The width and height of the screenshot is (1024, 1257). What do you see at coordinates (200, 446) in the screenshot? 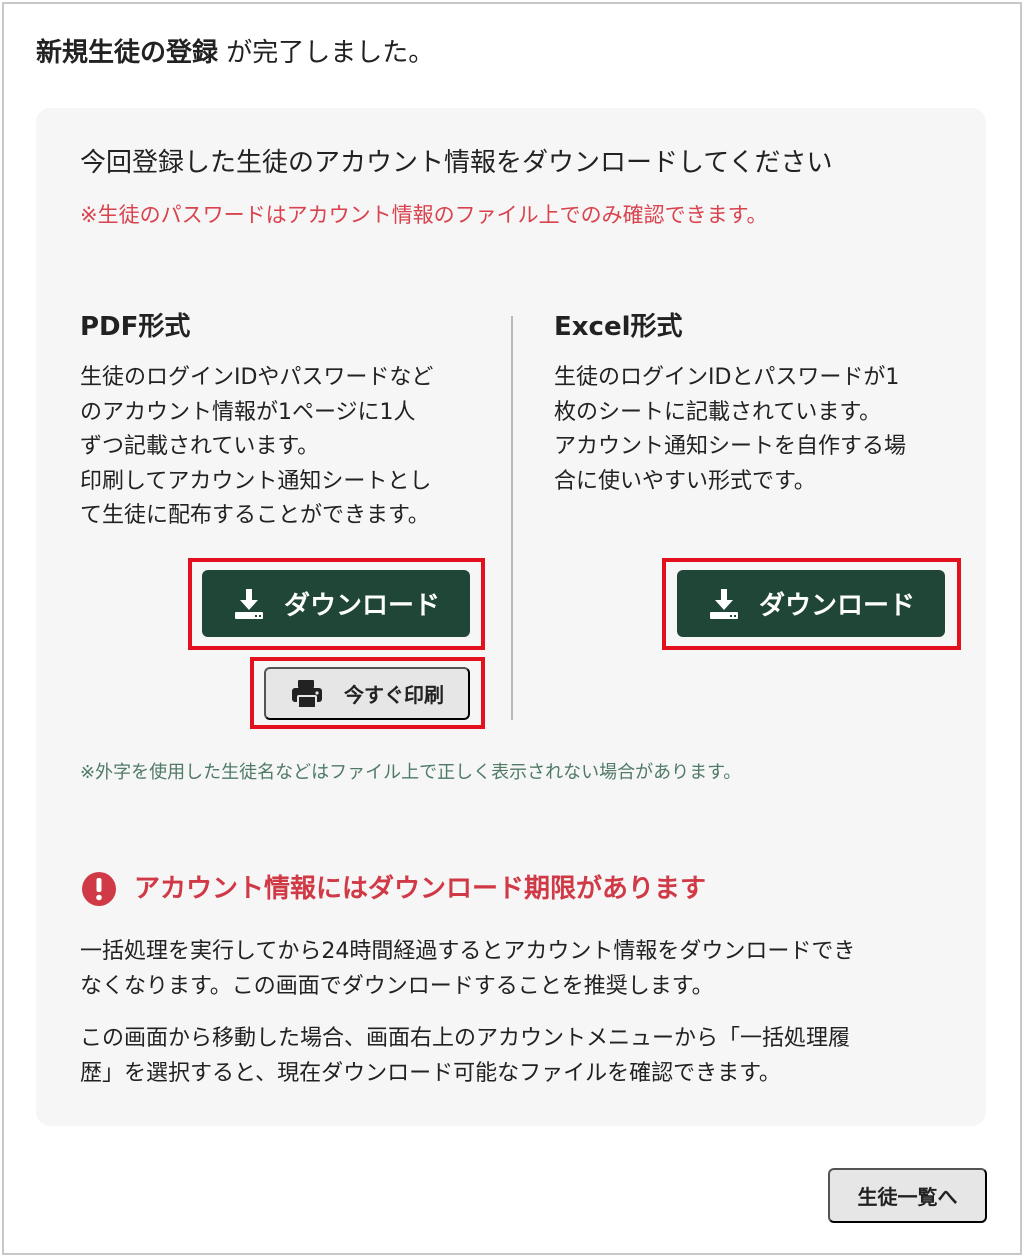
I see `pdf-desc-line: ずつ記載されています。` at bounding box center [200, 446].